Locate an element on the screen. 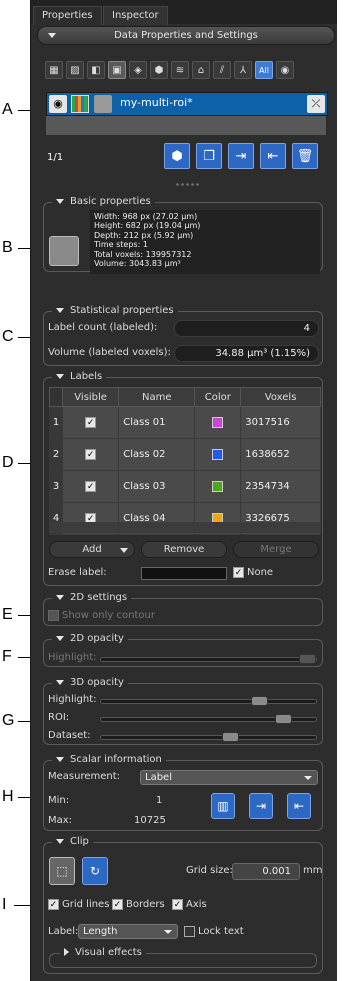 This screenshot has height=981, width=343. show-only-contour-checkbox is located at coordinates (53, 615).